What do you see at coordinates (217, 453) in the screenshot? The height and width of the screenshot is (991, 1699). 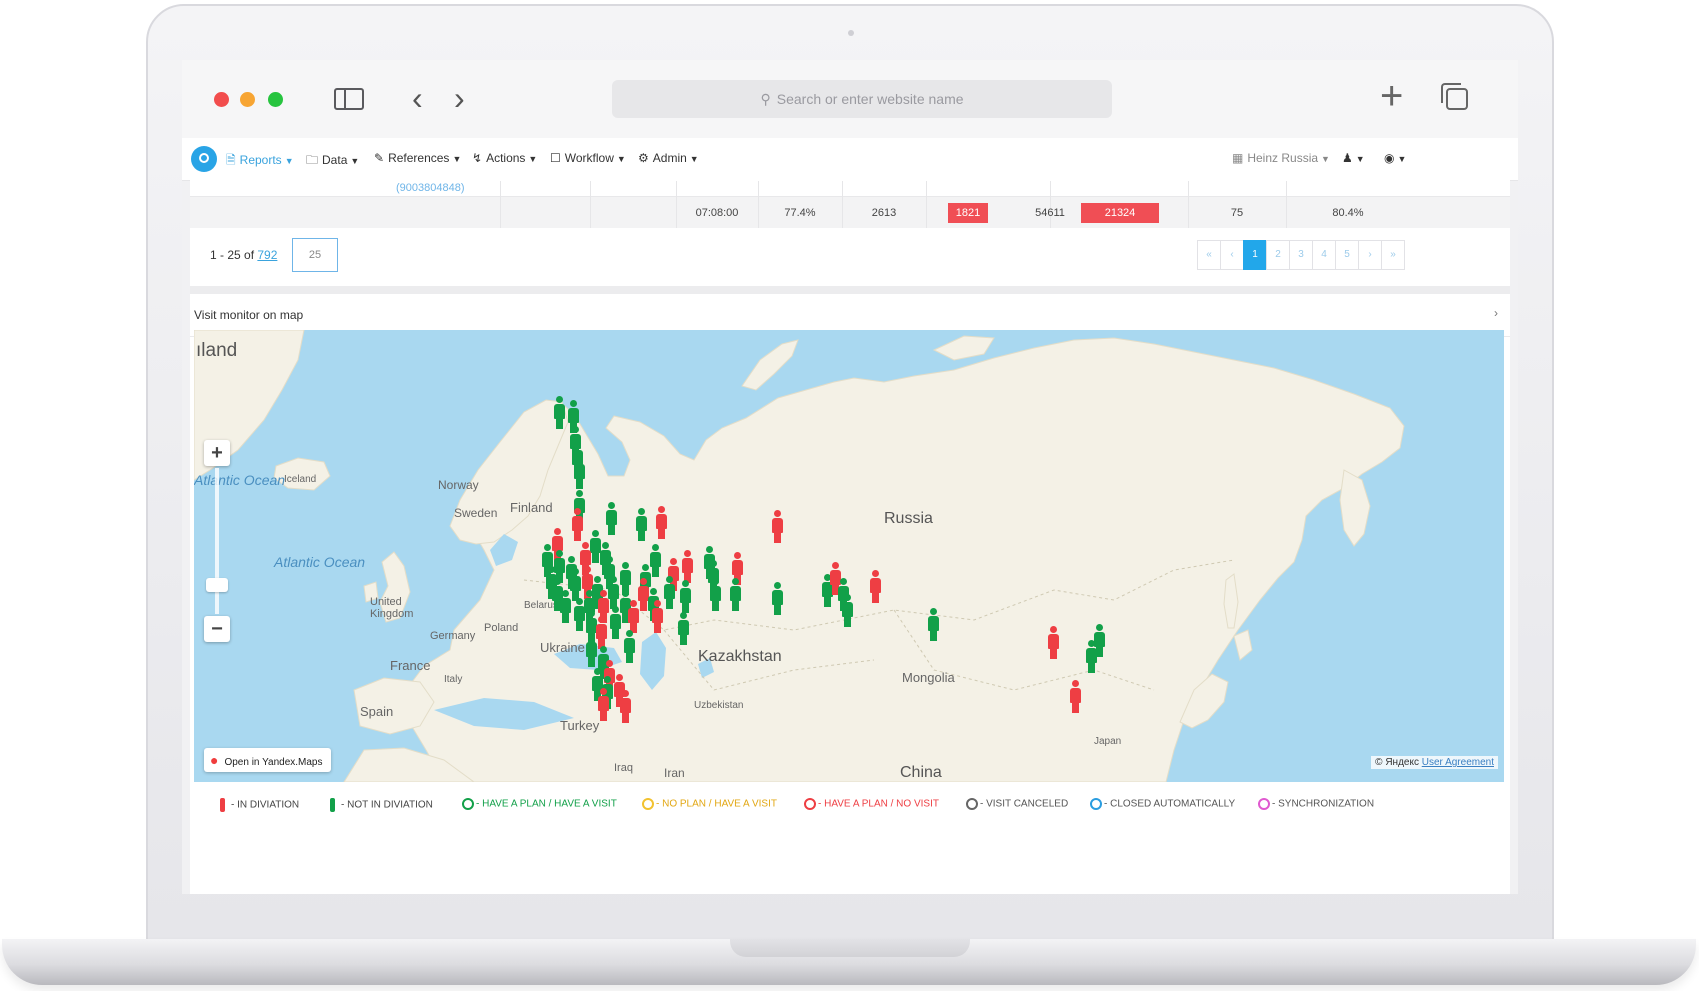 I see `zoom-in-button: +` at bounding box center [217, 453].